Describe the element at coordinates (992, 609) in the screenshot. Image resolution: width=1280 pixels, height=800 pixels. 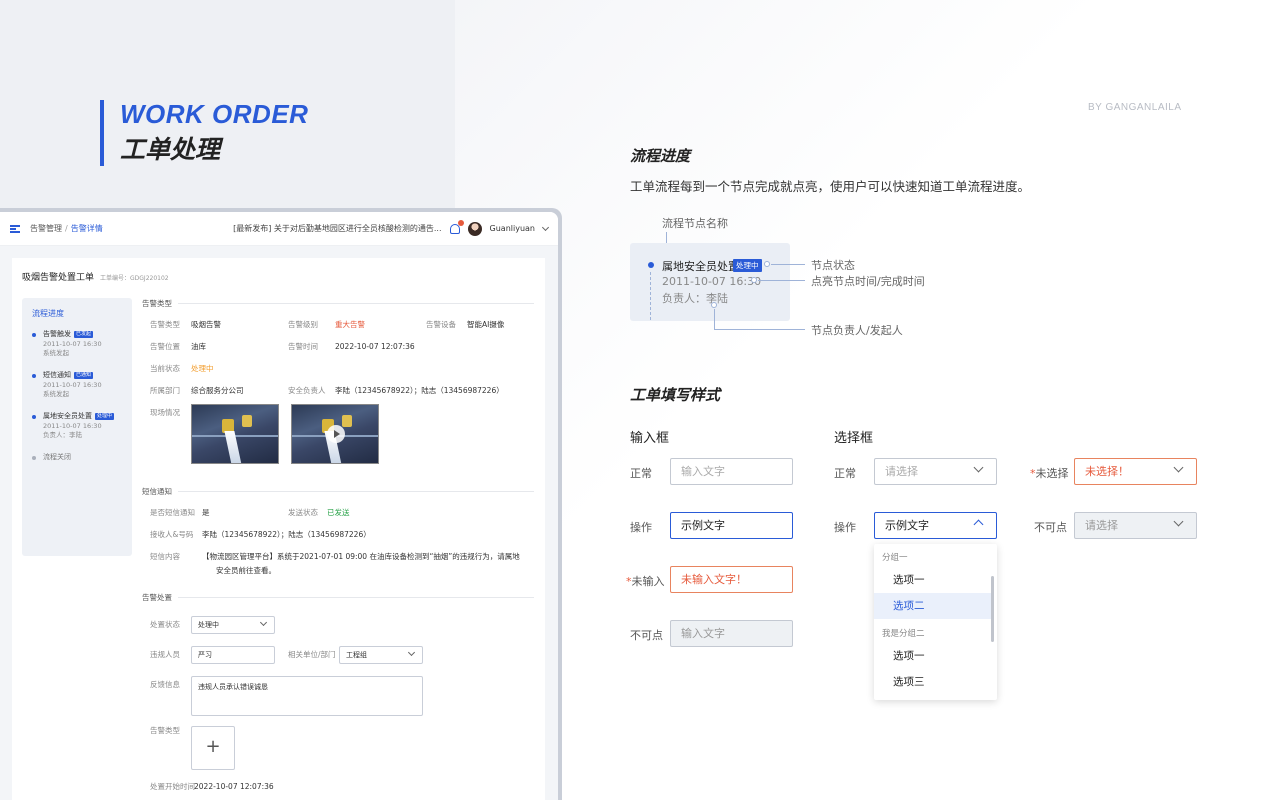
I see `dropdown-scrollbar` at that location.